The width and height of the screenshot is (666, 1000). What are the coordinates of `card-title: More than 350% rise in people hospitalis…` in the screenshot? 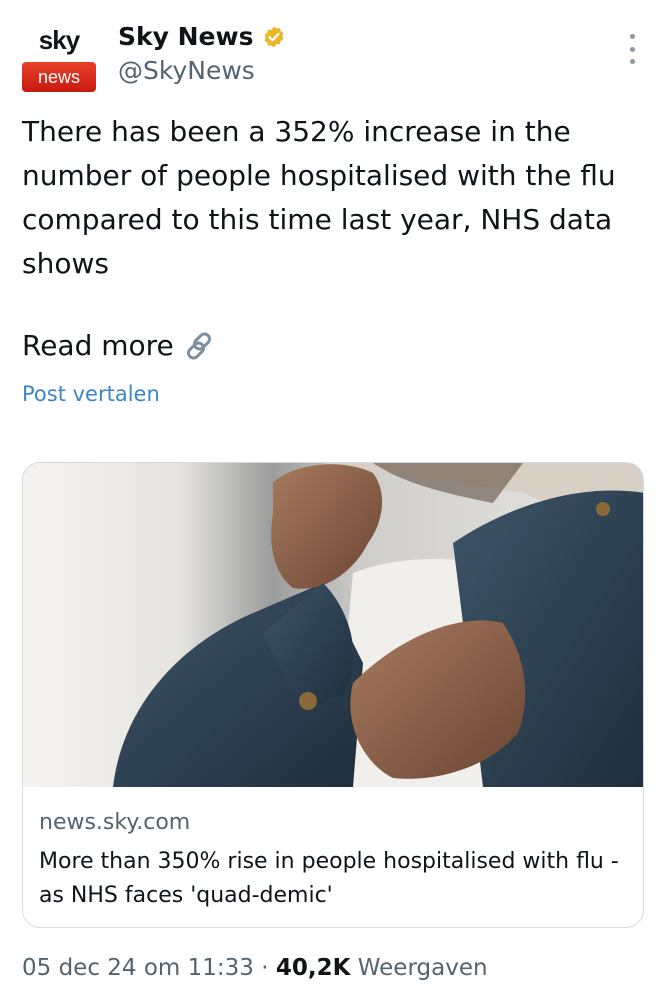 It's located at (329, 878).